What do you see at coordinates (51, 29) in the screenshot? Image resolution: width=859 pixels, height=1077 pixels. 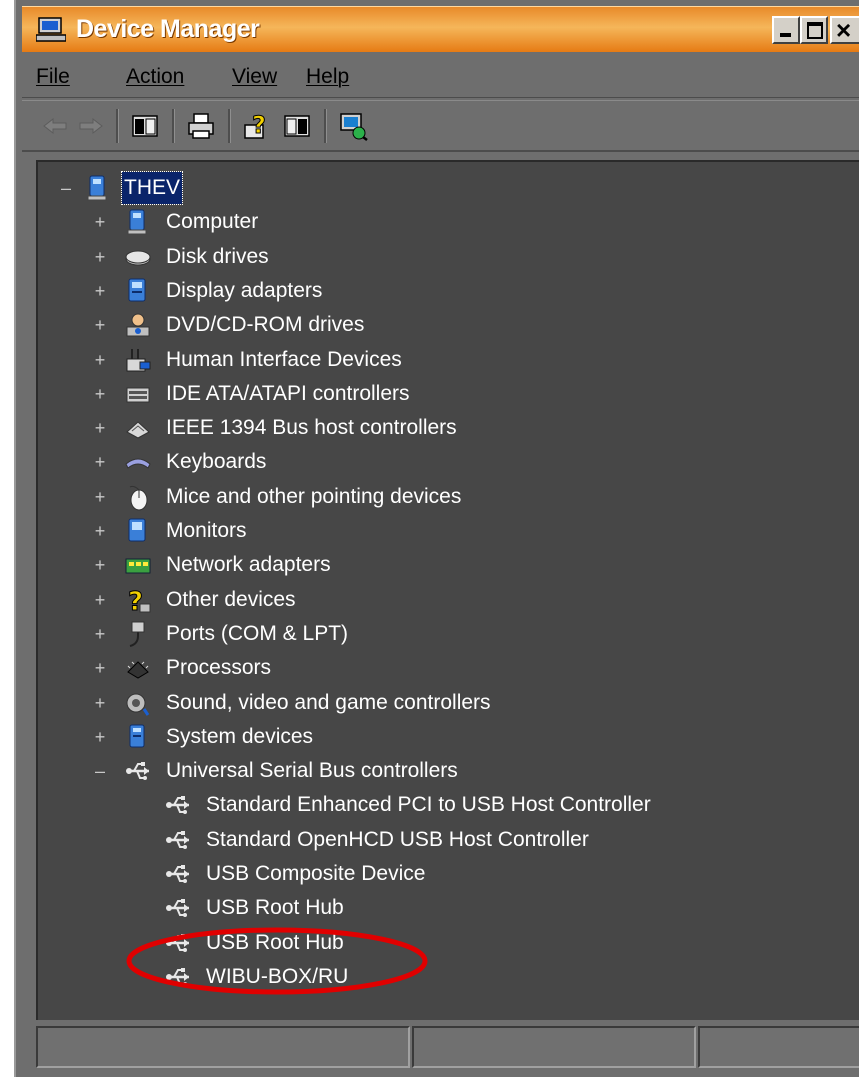 I see `device-manager-icon` at bounding box center [51, 29].